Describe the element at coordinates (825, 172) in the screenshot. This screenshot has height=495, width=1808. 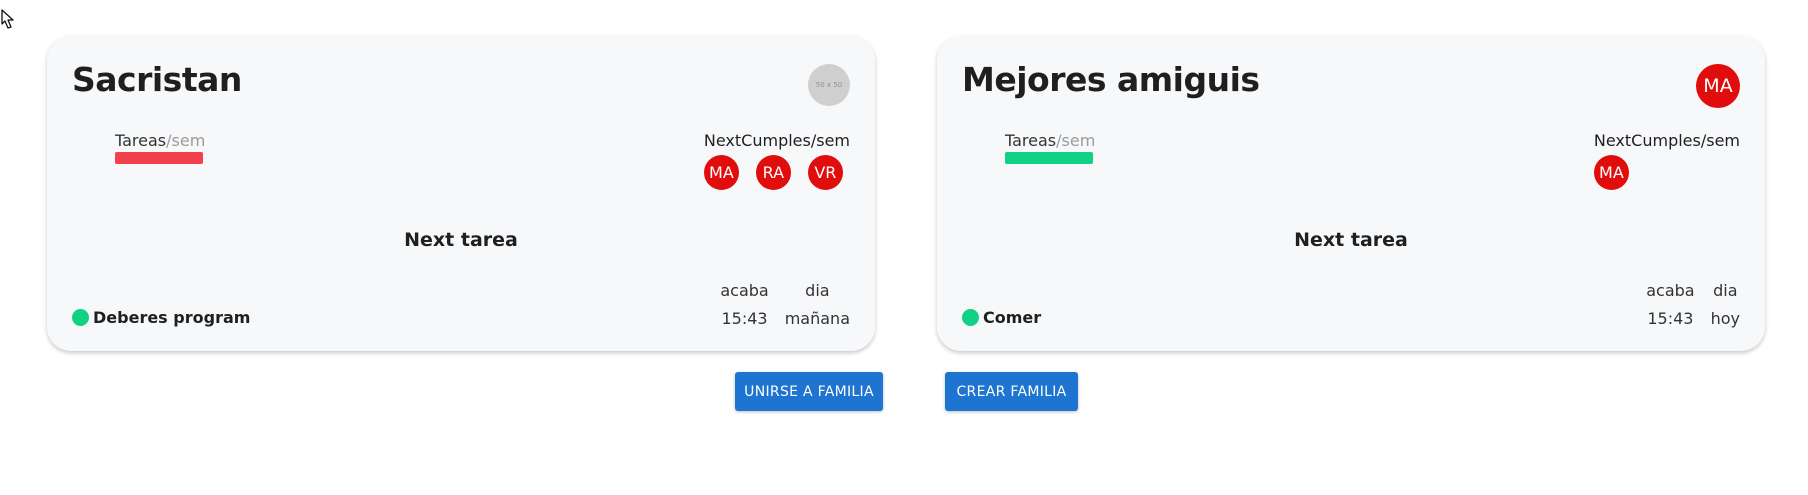
I see `member-avatar: VR` at that location.